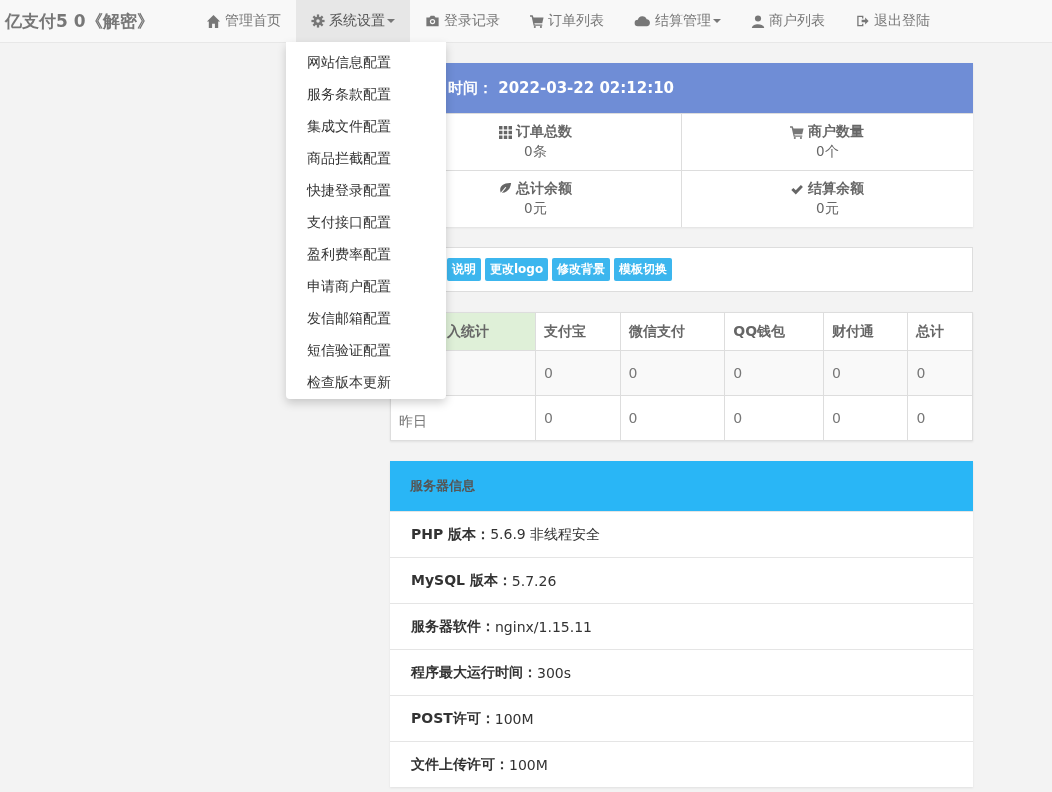 The image size is (1052, 792). Describe the element at coordinates (442, 486) in the screenshot. I see `panel-title: 服务器信息` at that location.